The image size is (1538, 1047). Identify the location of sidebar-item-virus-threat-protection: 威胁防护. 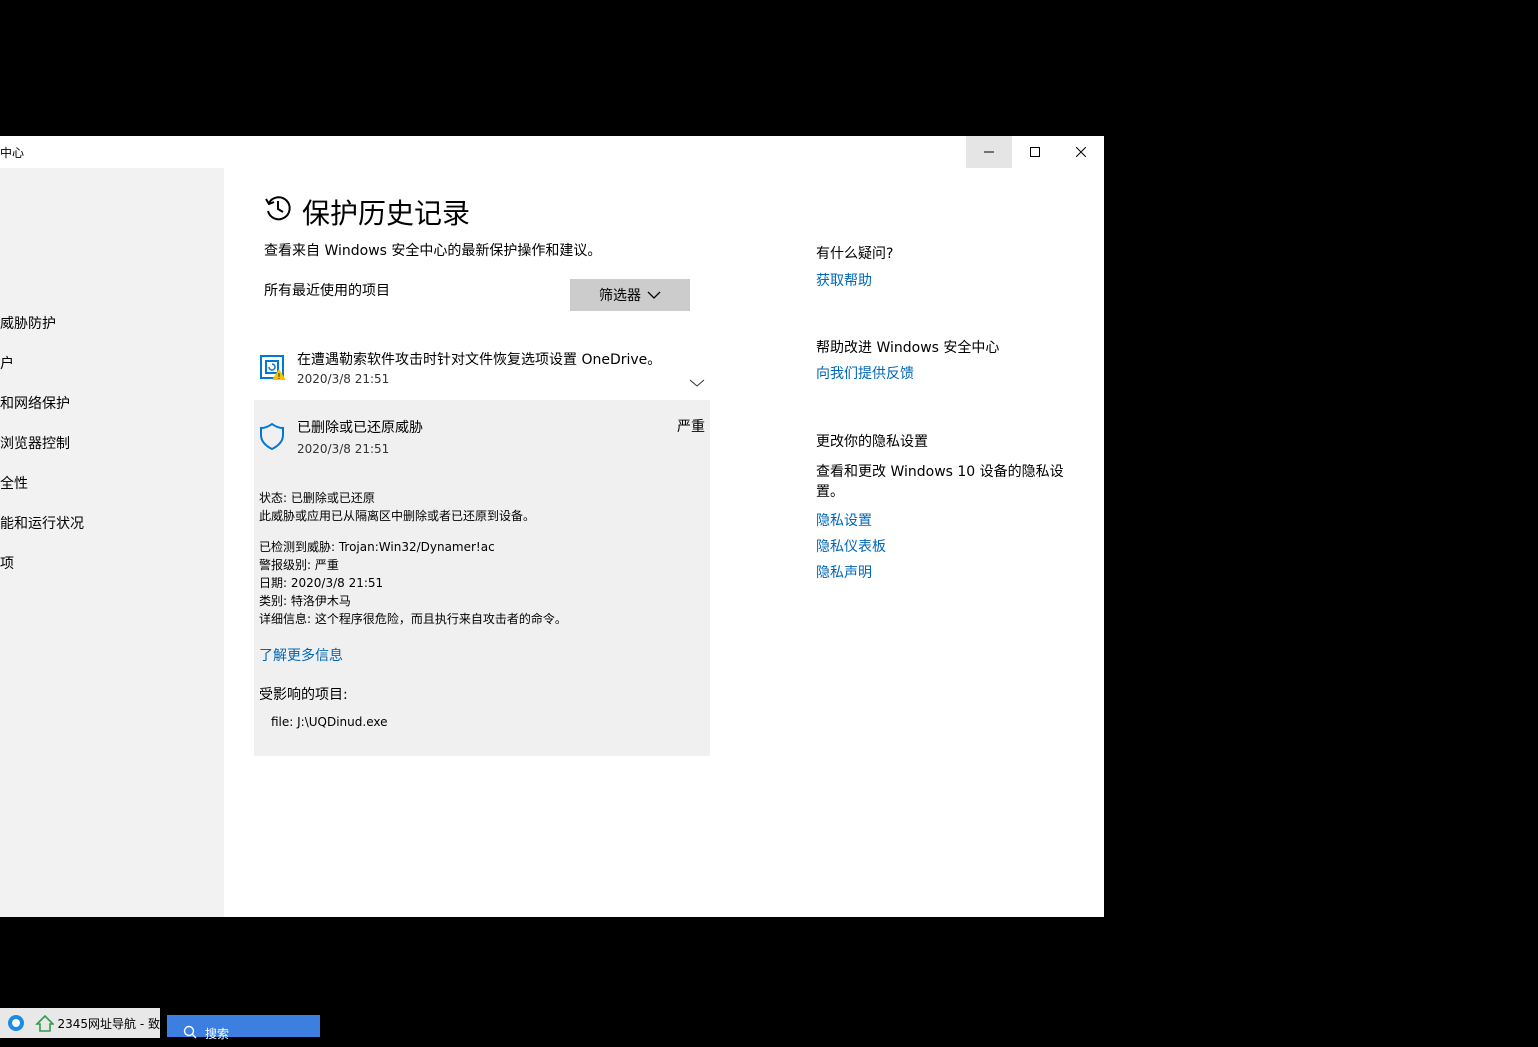
(28, 323).